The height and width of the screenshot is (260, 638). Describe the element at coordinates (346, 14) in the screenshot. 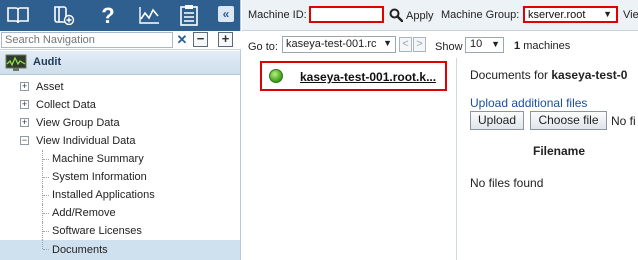

I see `machine-id-input` at that location.